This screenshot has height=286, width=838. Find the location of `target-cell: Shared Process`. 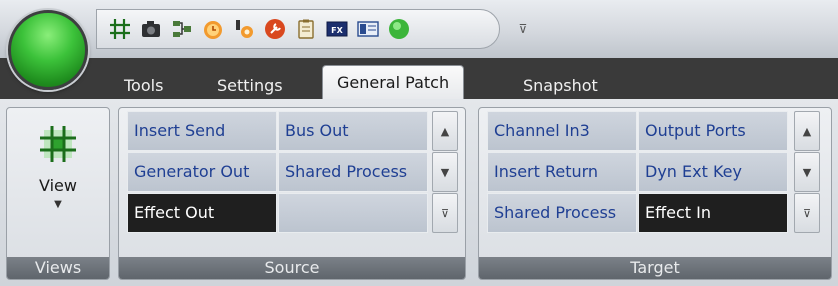

target-cell: Shared Process is located at coordinates (562, 213).